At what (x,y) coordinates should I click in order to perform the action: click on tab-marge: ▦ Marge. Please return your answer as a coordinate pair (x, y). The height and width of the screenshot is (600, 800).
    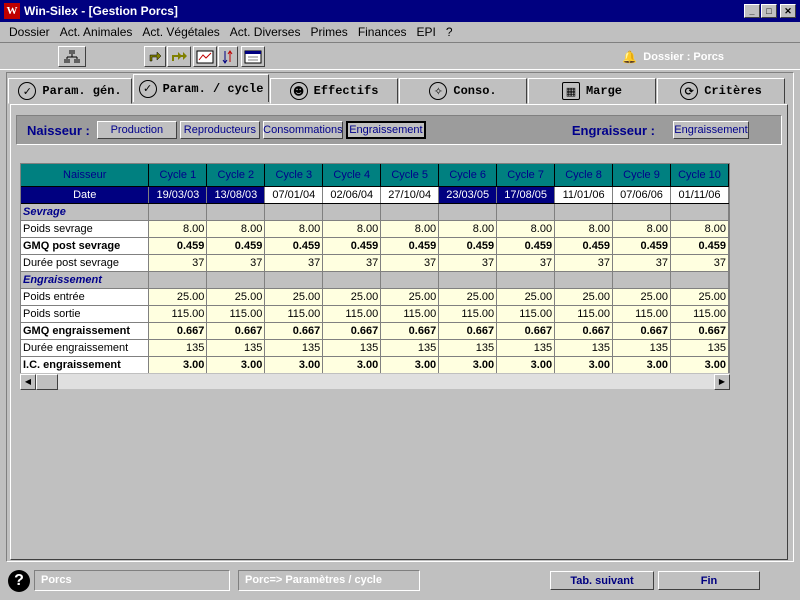
    Looking at the image, I should click on (592, 91).